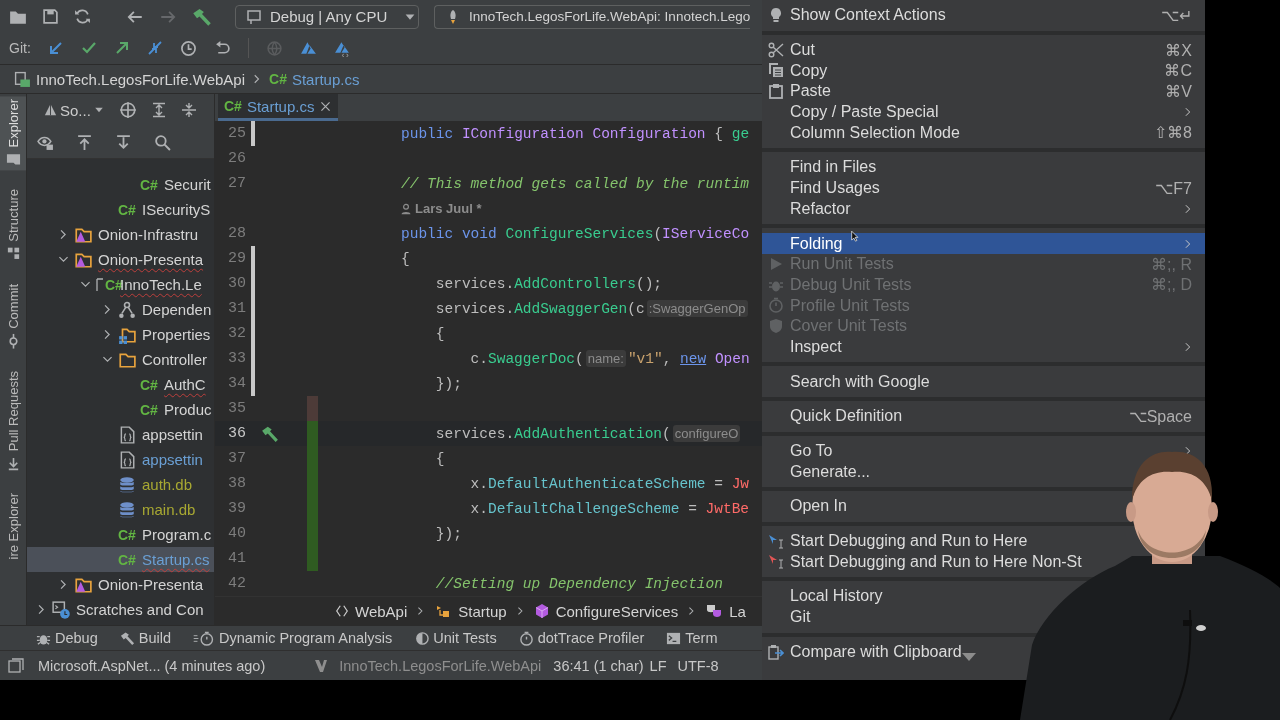 This screenshot has height=720, width=1280. What do you see at coordinates (327, 16) in the screenshot?
I see `build-config-dropdown: Debug | Any CPU` at bounding box center [327, 16].